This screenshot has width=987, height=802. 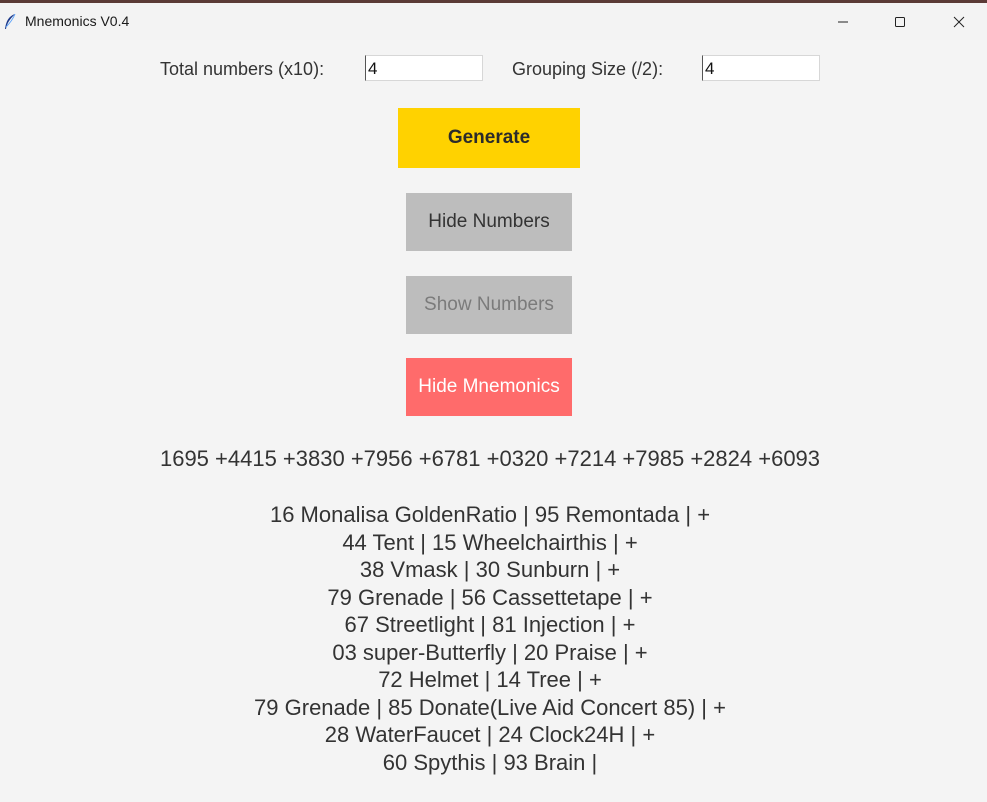 What do you see at coordinates (490, 679) in the screenshot?
I see `mnemonic-line: 72 Helmet | 14 Tree | +` at bounding box center [490, 679].